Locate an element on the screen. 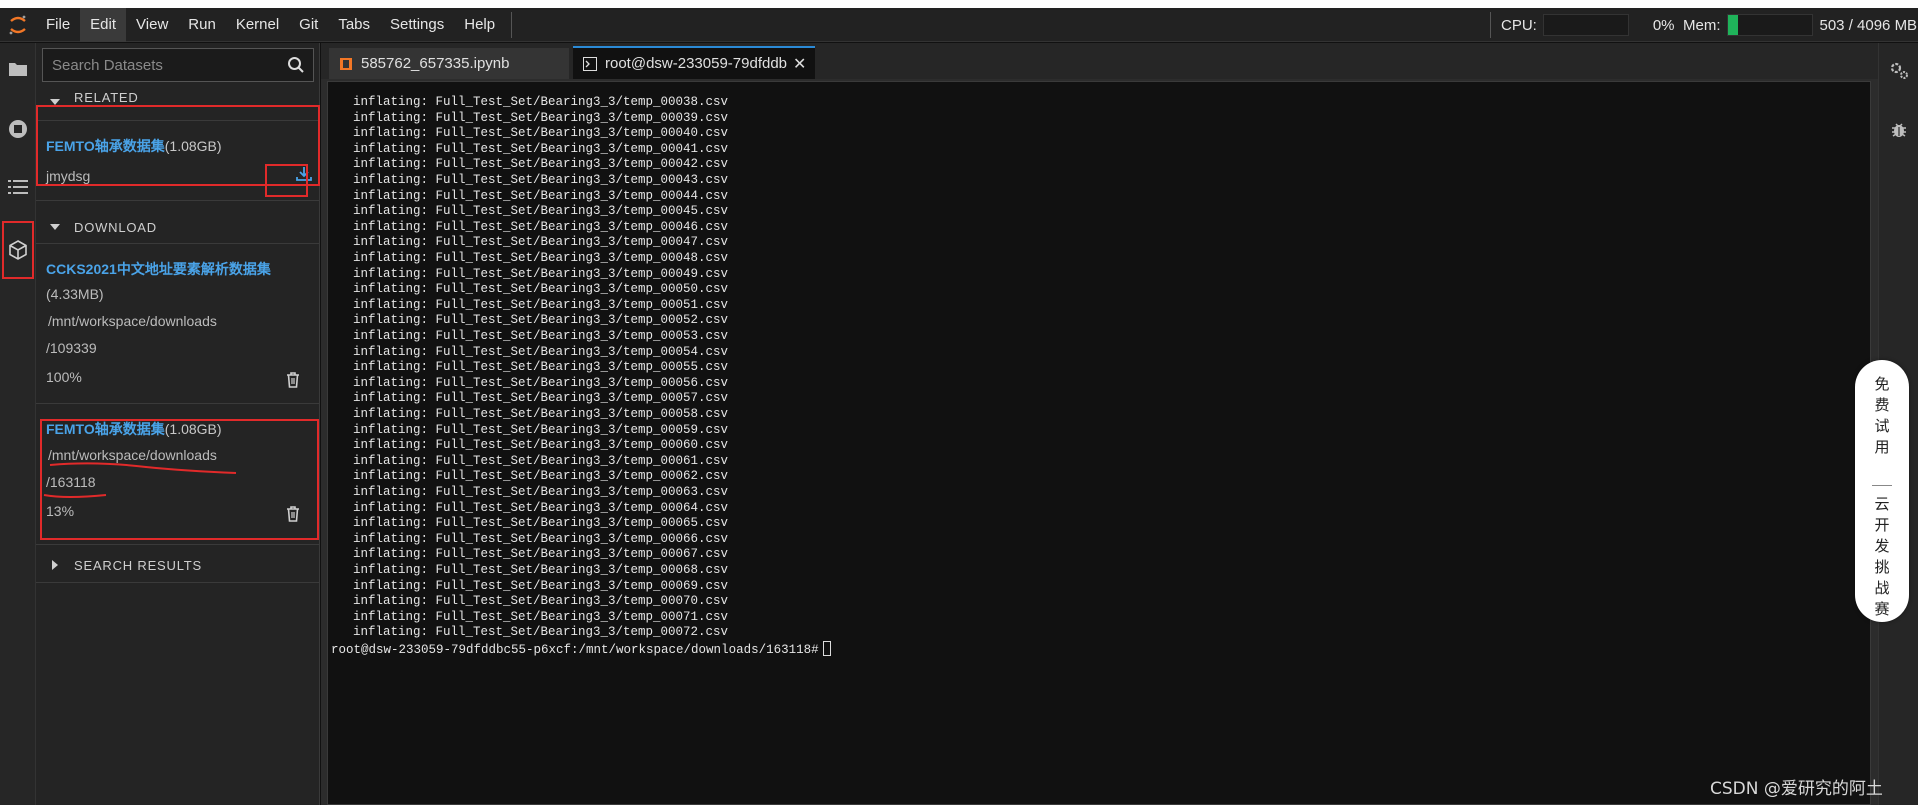  cpu-label: CPU: is located at coordinates (1519, 25).